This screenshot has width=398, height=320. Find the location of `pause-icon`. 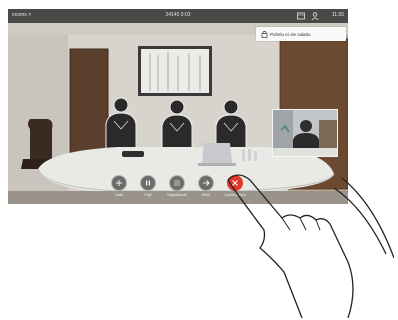

pause-icon is located at coordinates (148, 183).